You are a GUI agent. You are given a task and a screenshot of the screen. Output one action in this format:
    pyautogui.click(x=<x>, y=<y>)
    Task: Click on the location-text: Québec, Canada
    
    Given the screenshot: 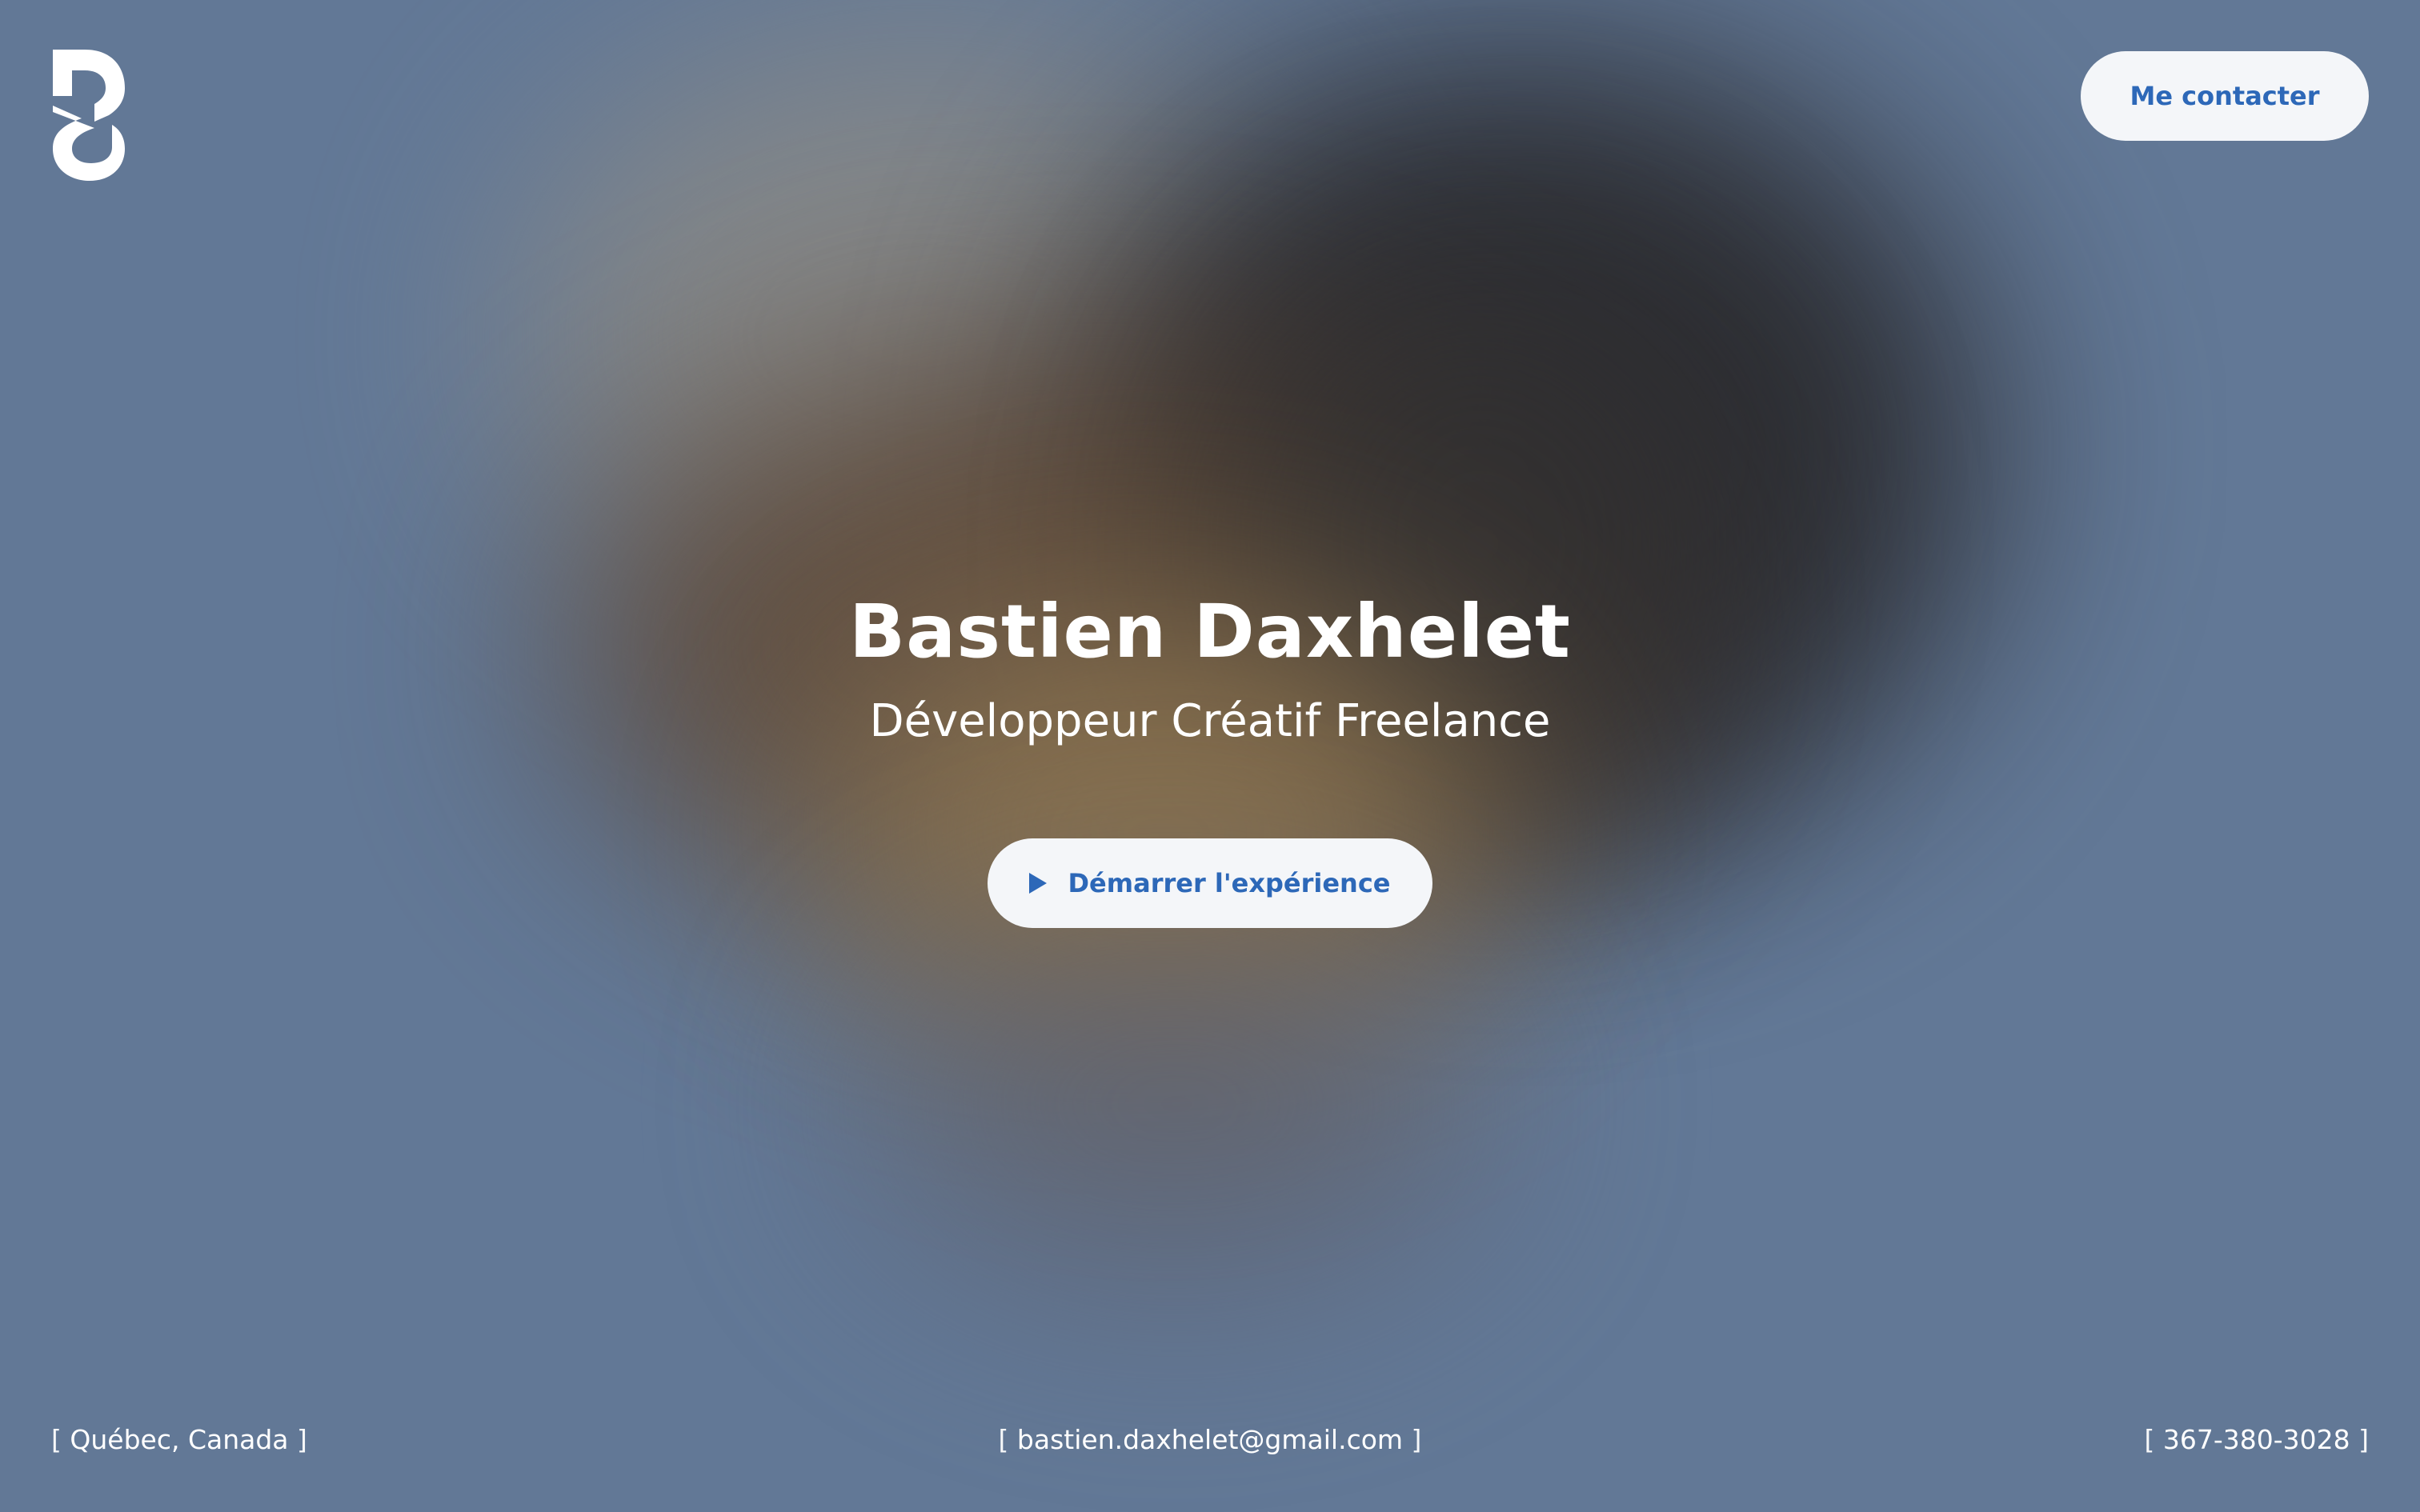 What is the action you would take?
    pyautogui.click(x=179, y=1439)
    